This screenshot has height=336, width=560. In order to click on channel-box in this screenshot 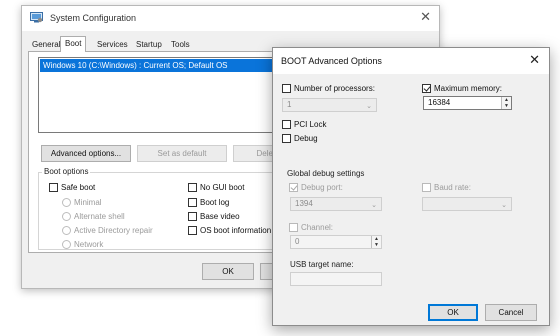, I will do `click(293, 227)`.